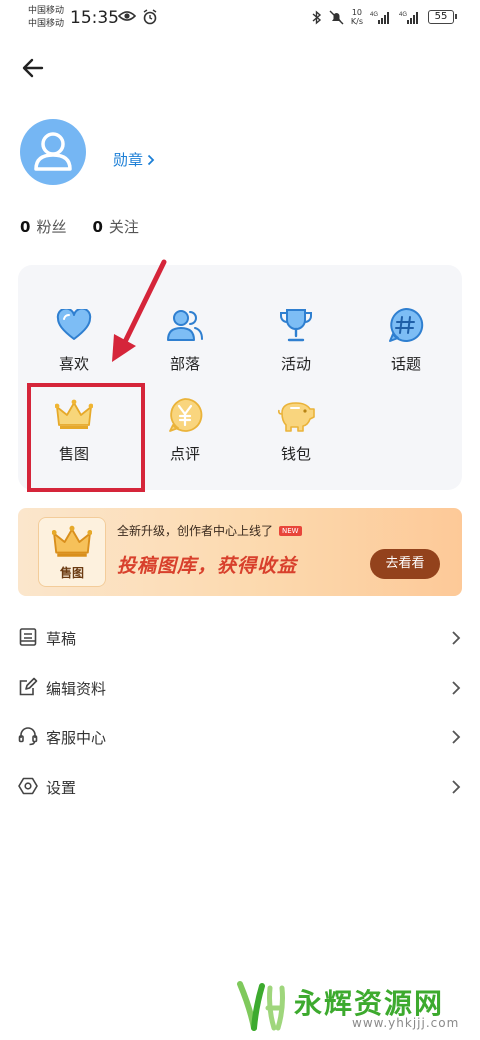 This screenshot has height=1040, width=480. I want to click on menu-item-drafts: 草稿, so click(240, 639).